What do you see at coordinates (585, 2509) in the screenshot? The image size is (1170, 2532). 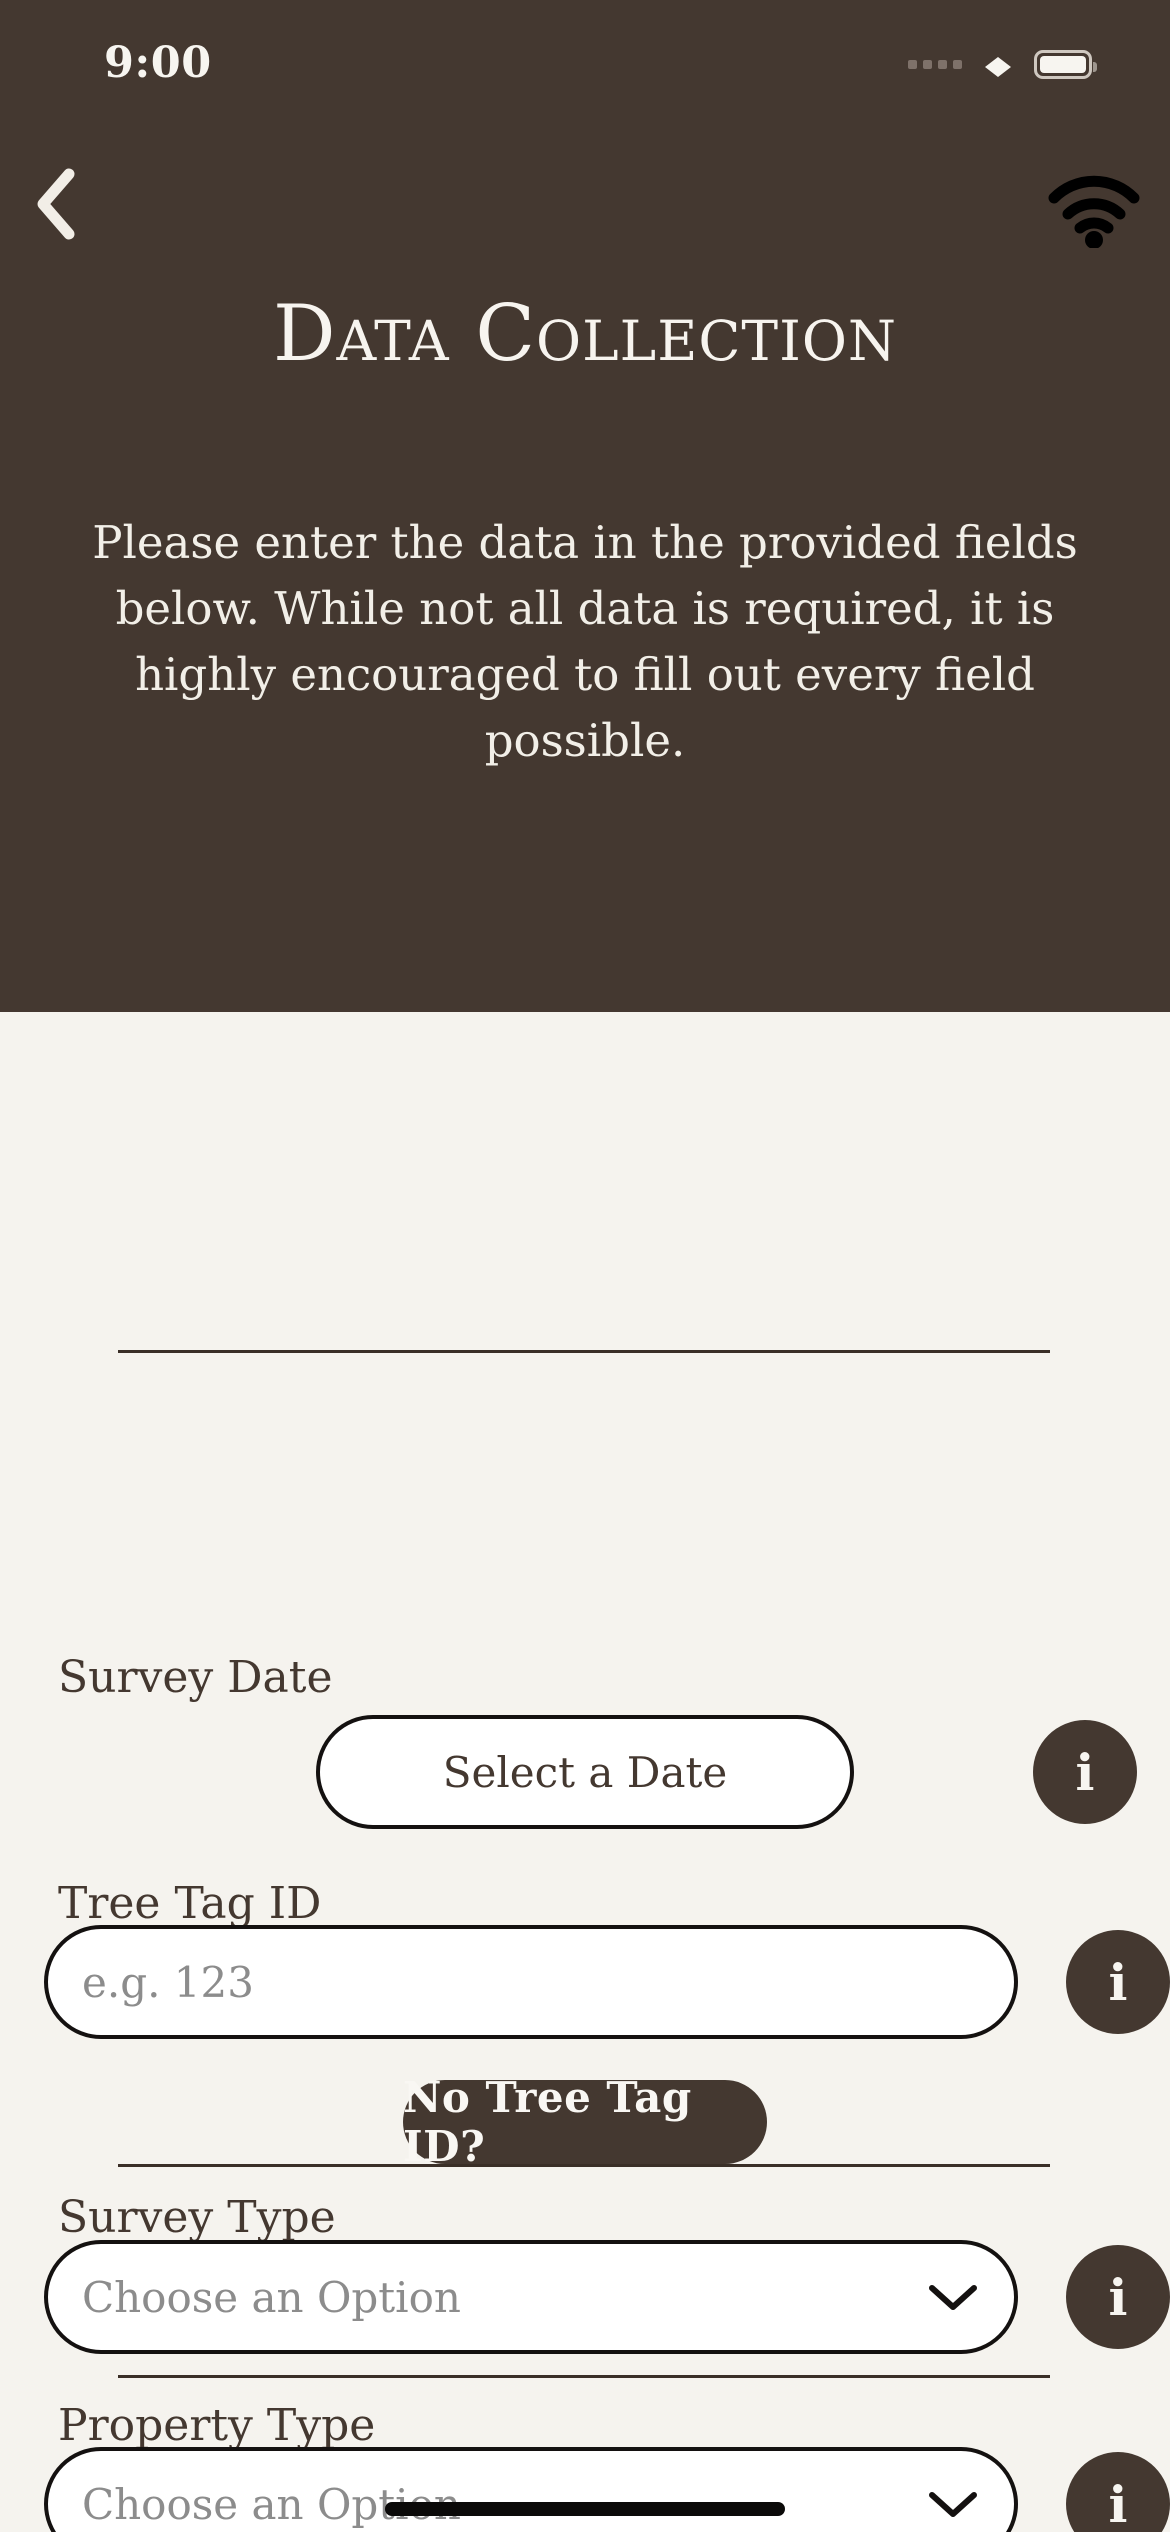 I see `home-indicator` at bounding box center [585, 2509].